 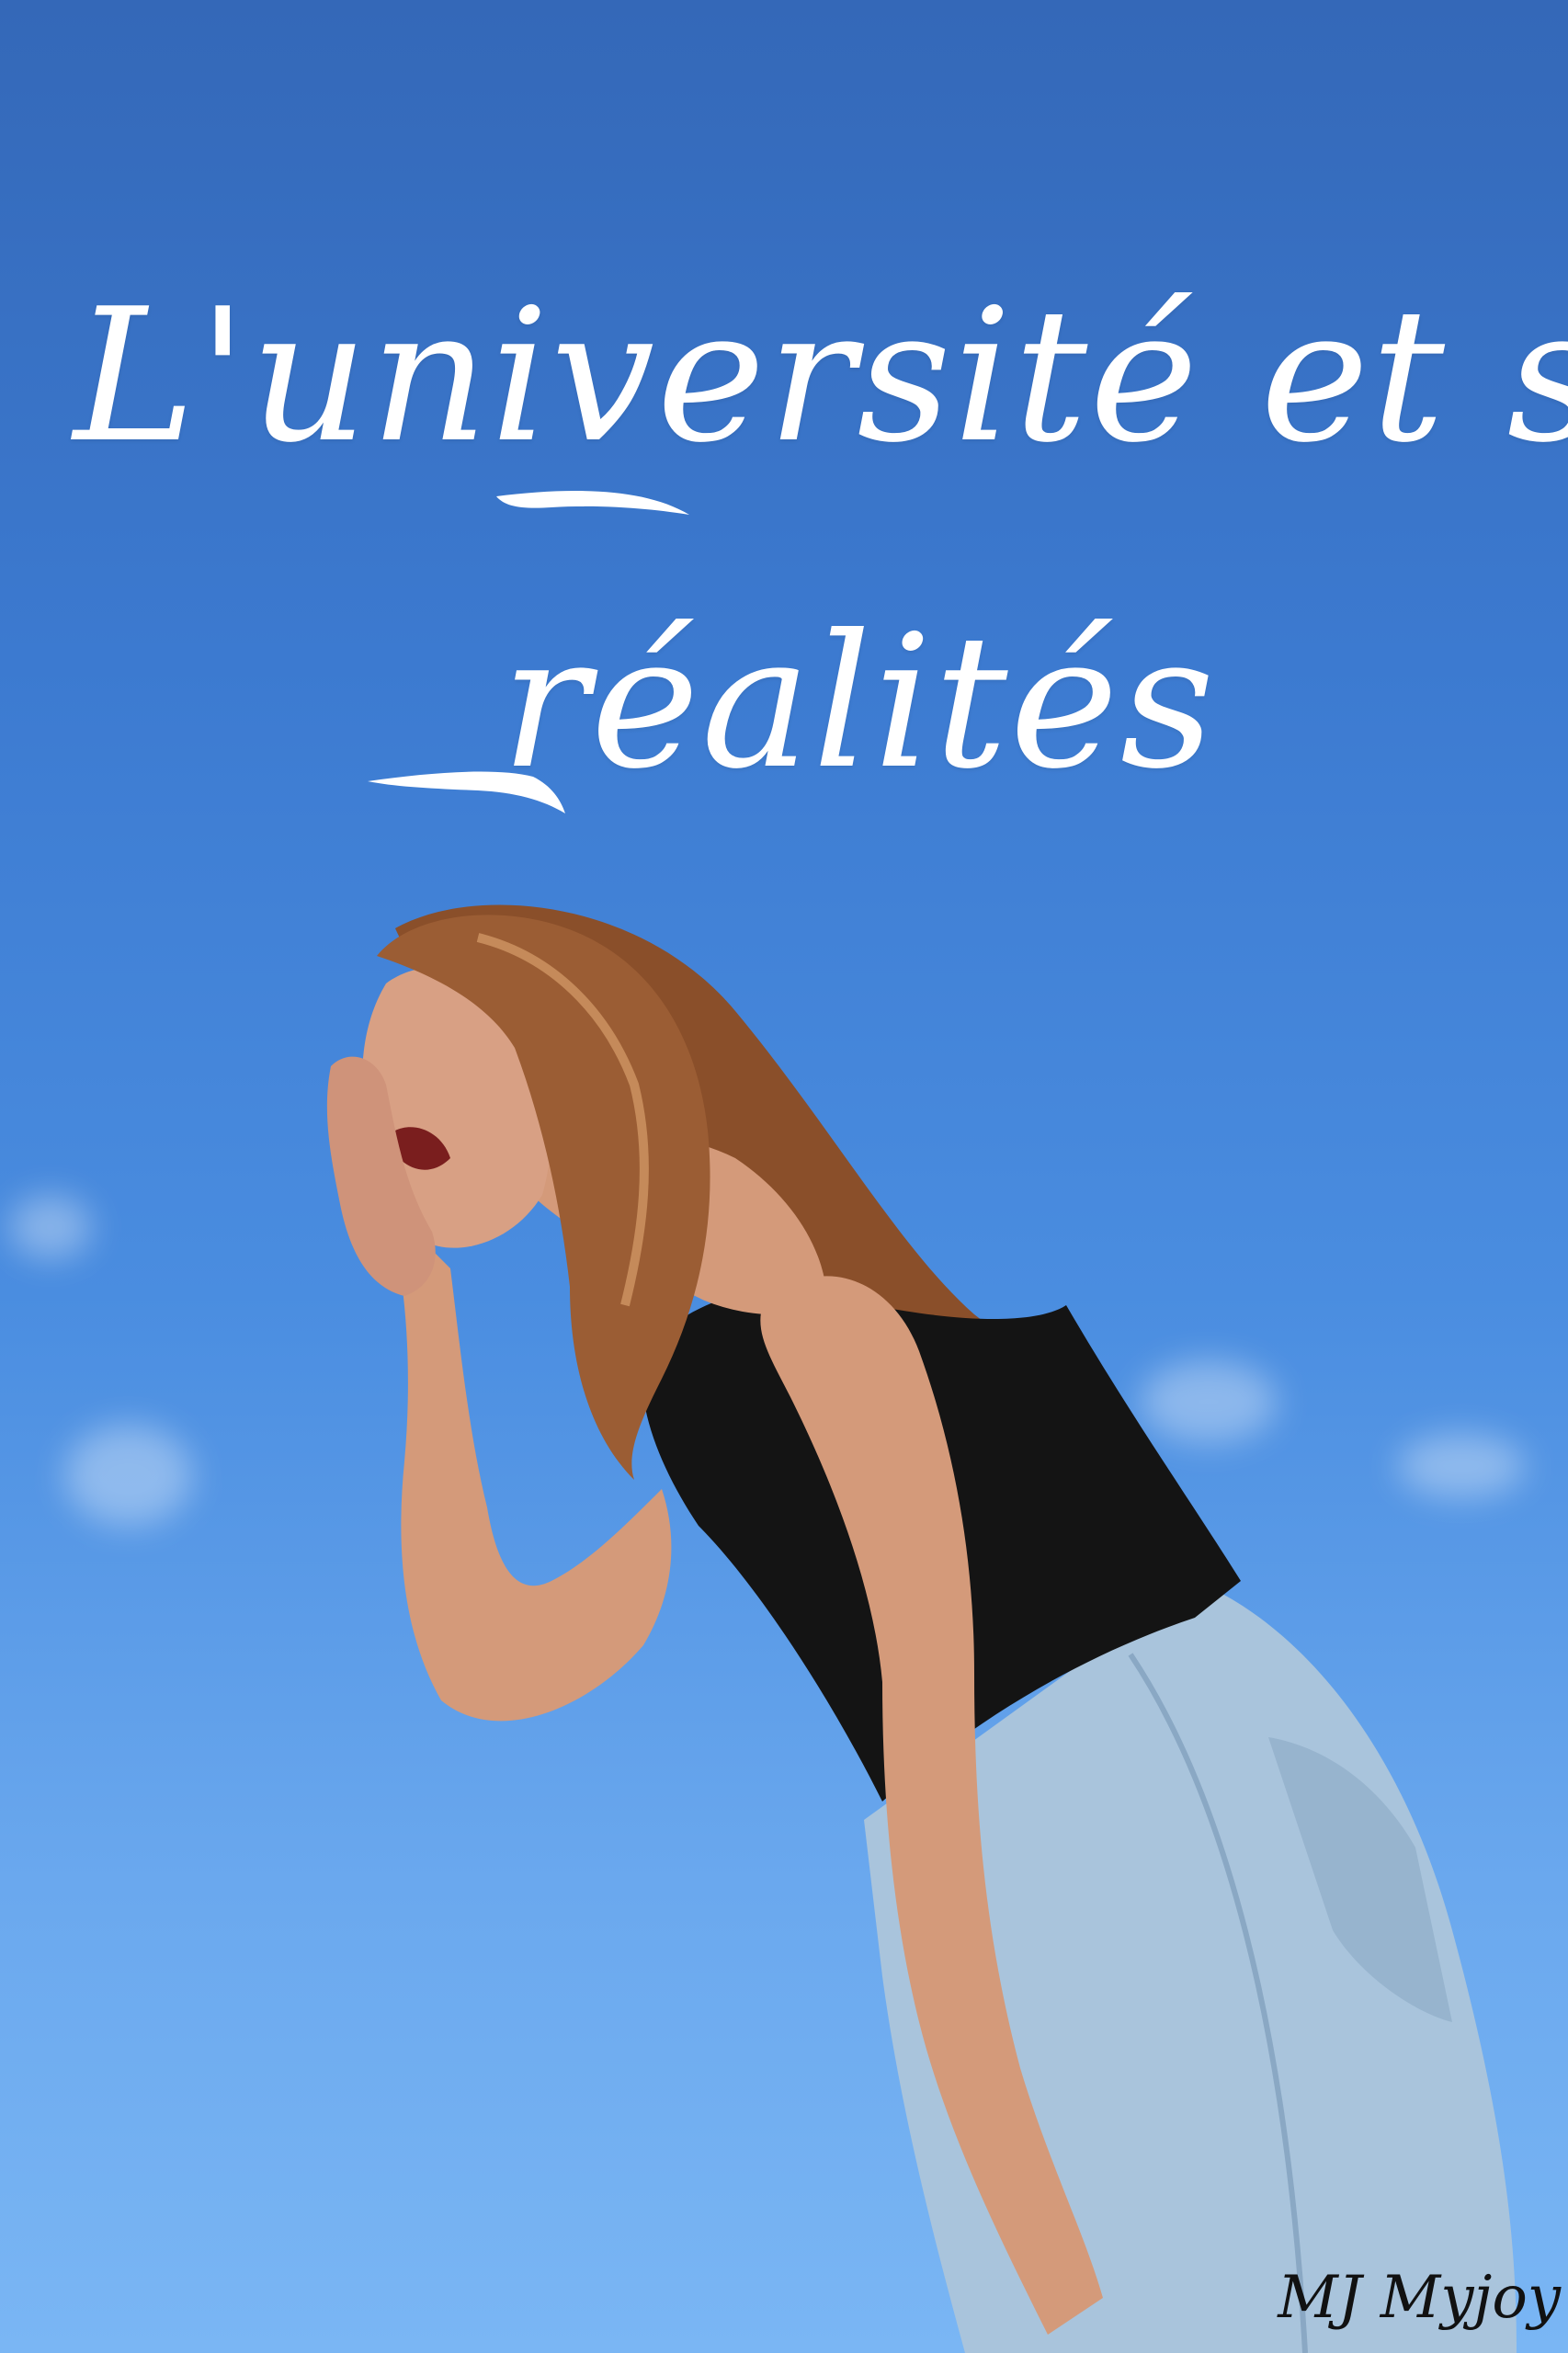 What do you see at coordinates (859, 703) in the screenshot?
I see `title-line-2: réalités` at bounding box center [859, 703].